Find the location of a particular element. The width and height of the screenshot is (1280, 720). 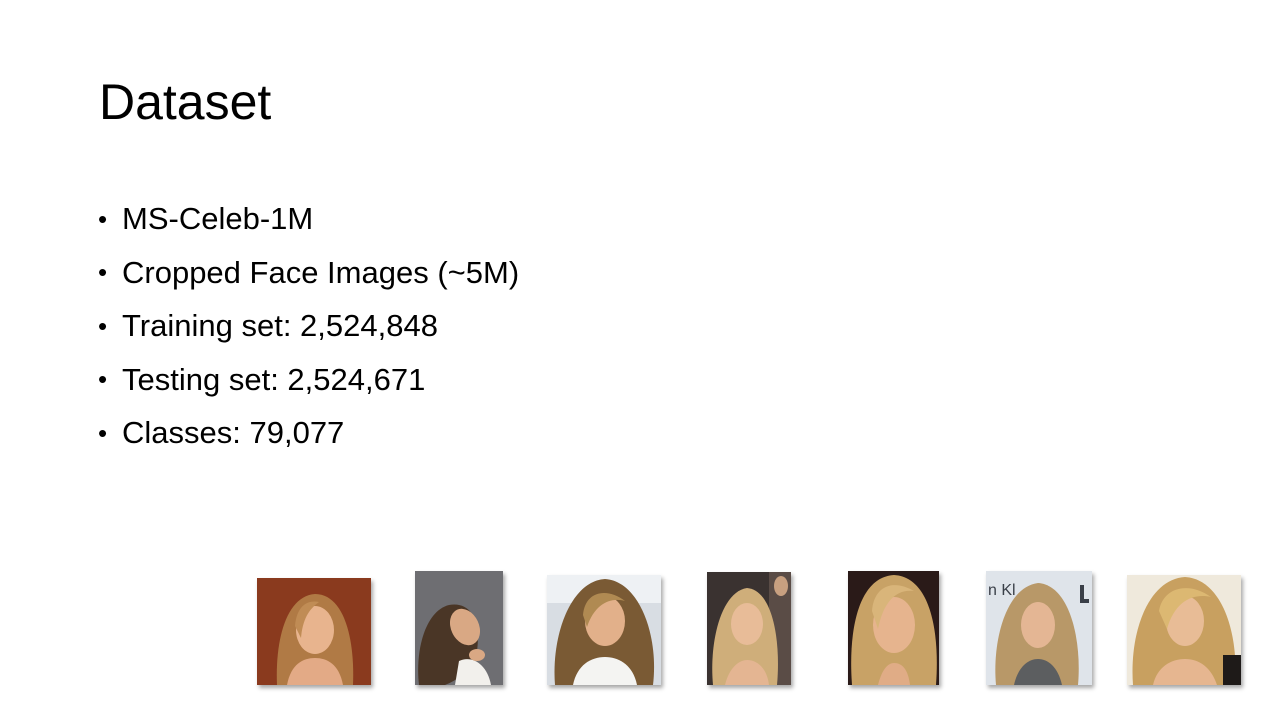

photo-background-text: n Kl is located at coordinates (1002, 590).